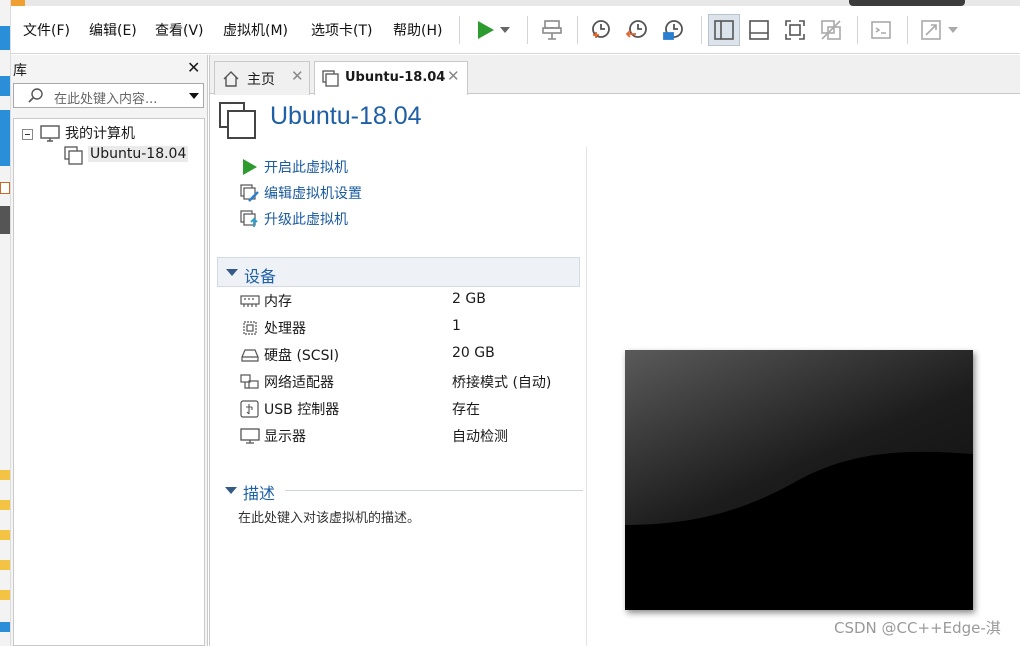 The image size is (1020, 646). I want to click on devices-section-header: 设备, so click(398, 272).